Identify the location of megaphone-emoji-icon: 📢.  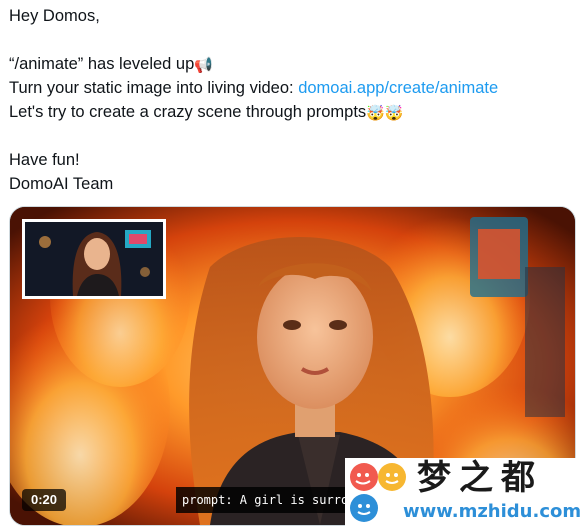
(203, 65).